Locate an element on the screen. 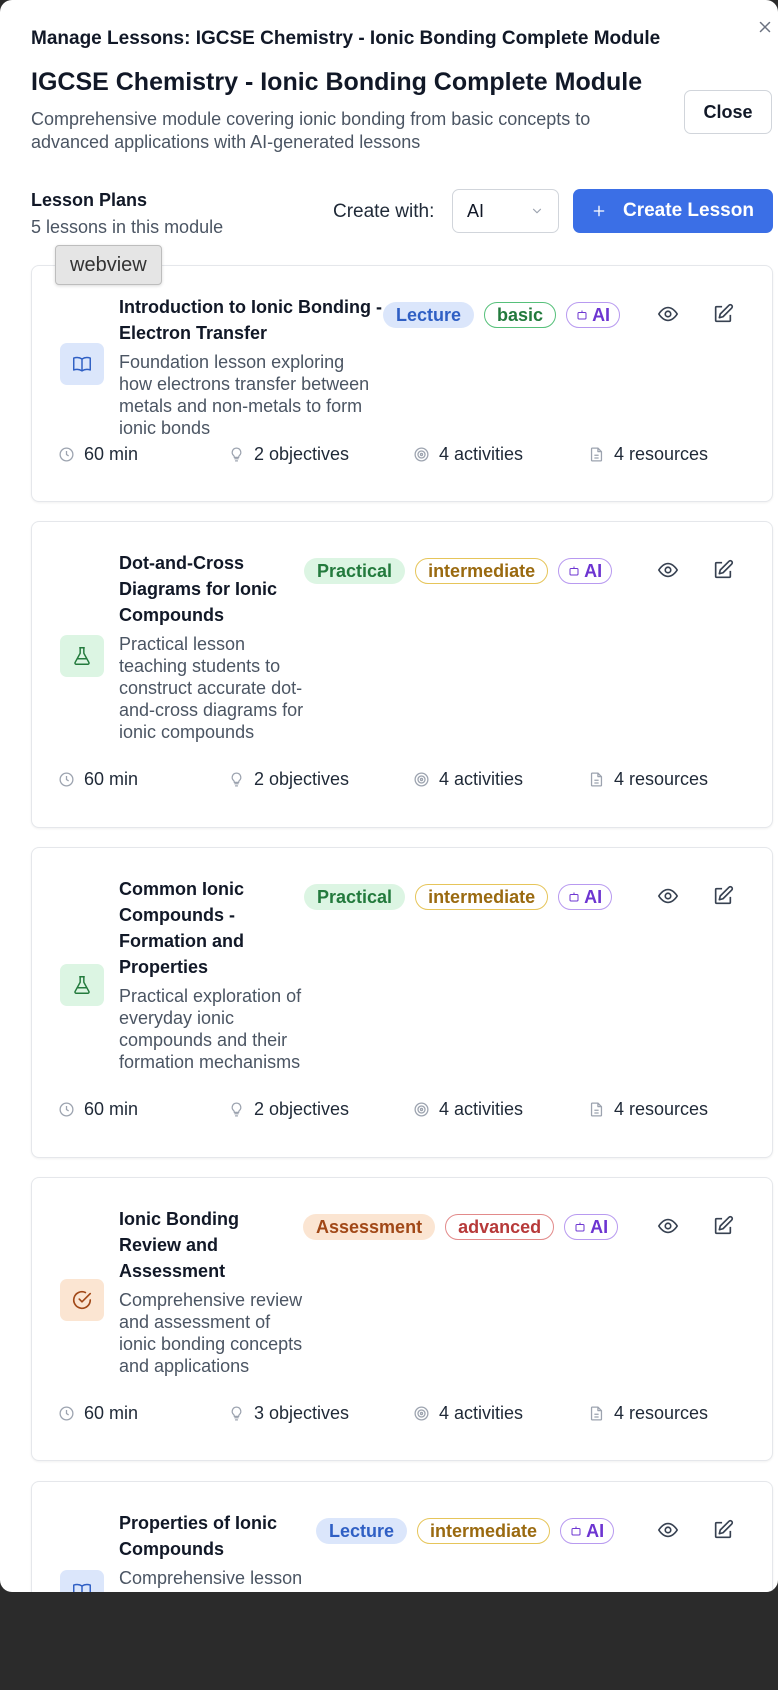 This screenshot has height=1690, width=778. backdrop is located at coordinates (389, 1641).